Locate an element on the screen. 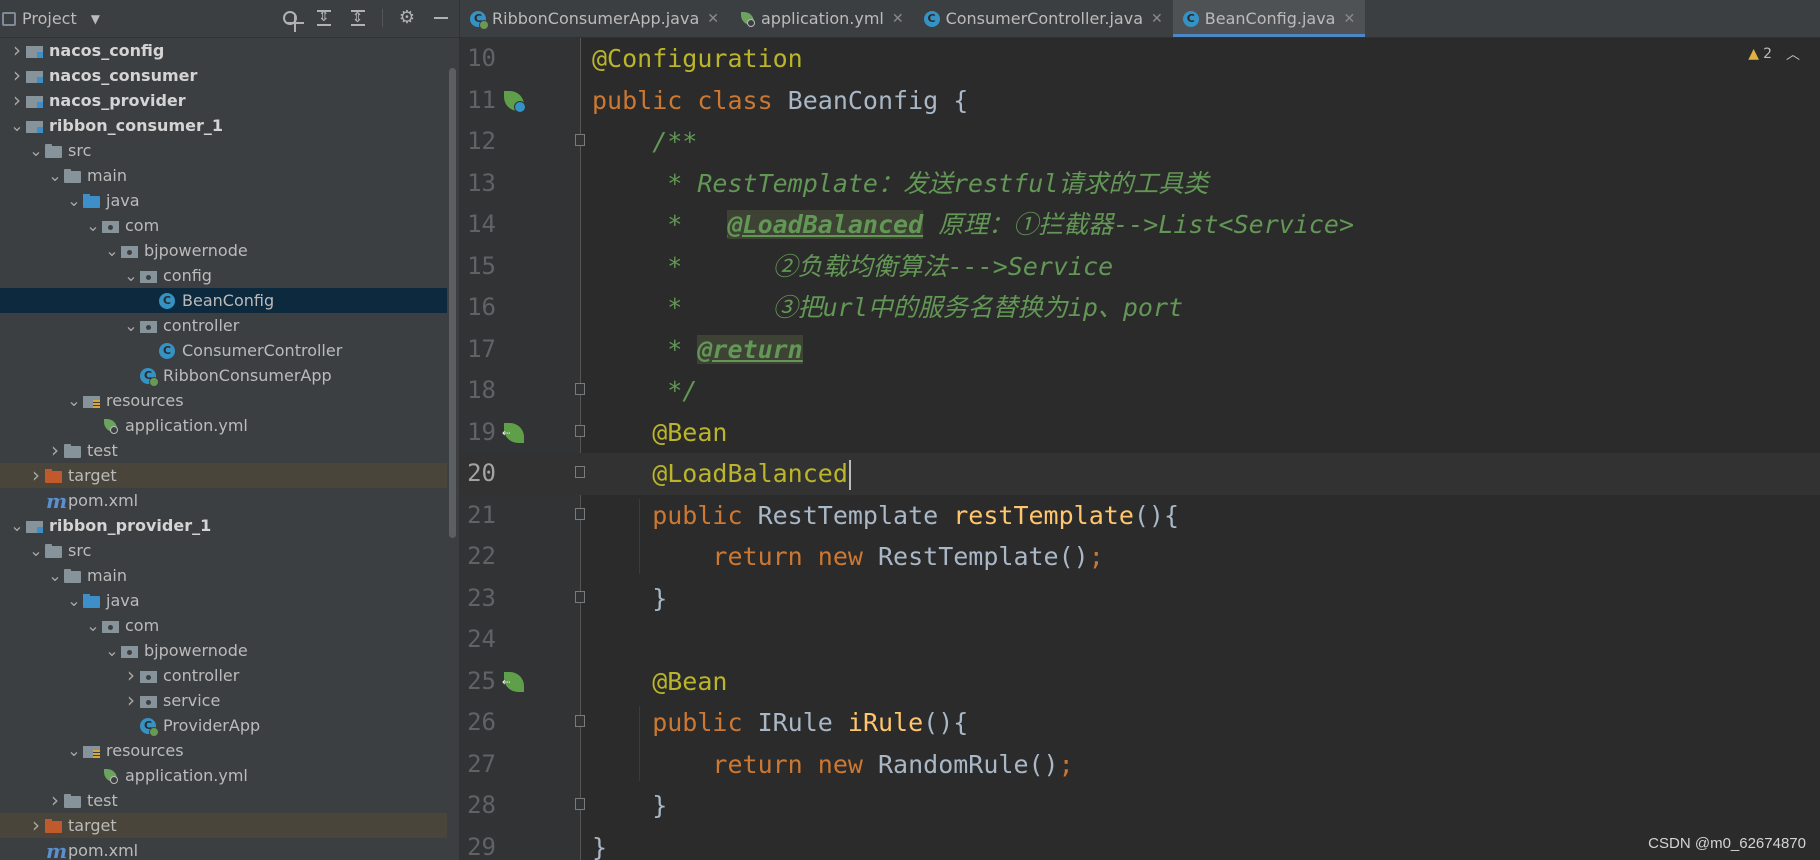 The width and height of the screenshot is (1820, 860). code-line: 20 @LoadBalanced is located at coordinates (1140, 474).